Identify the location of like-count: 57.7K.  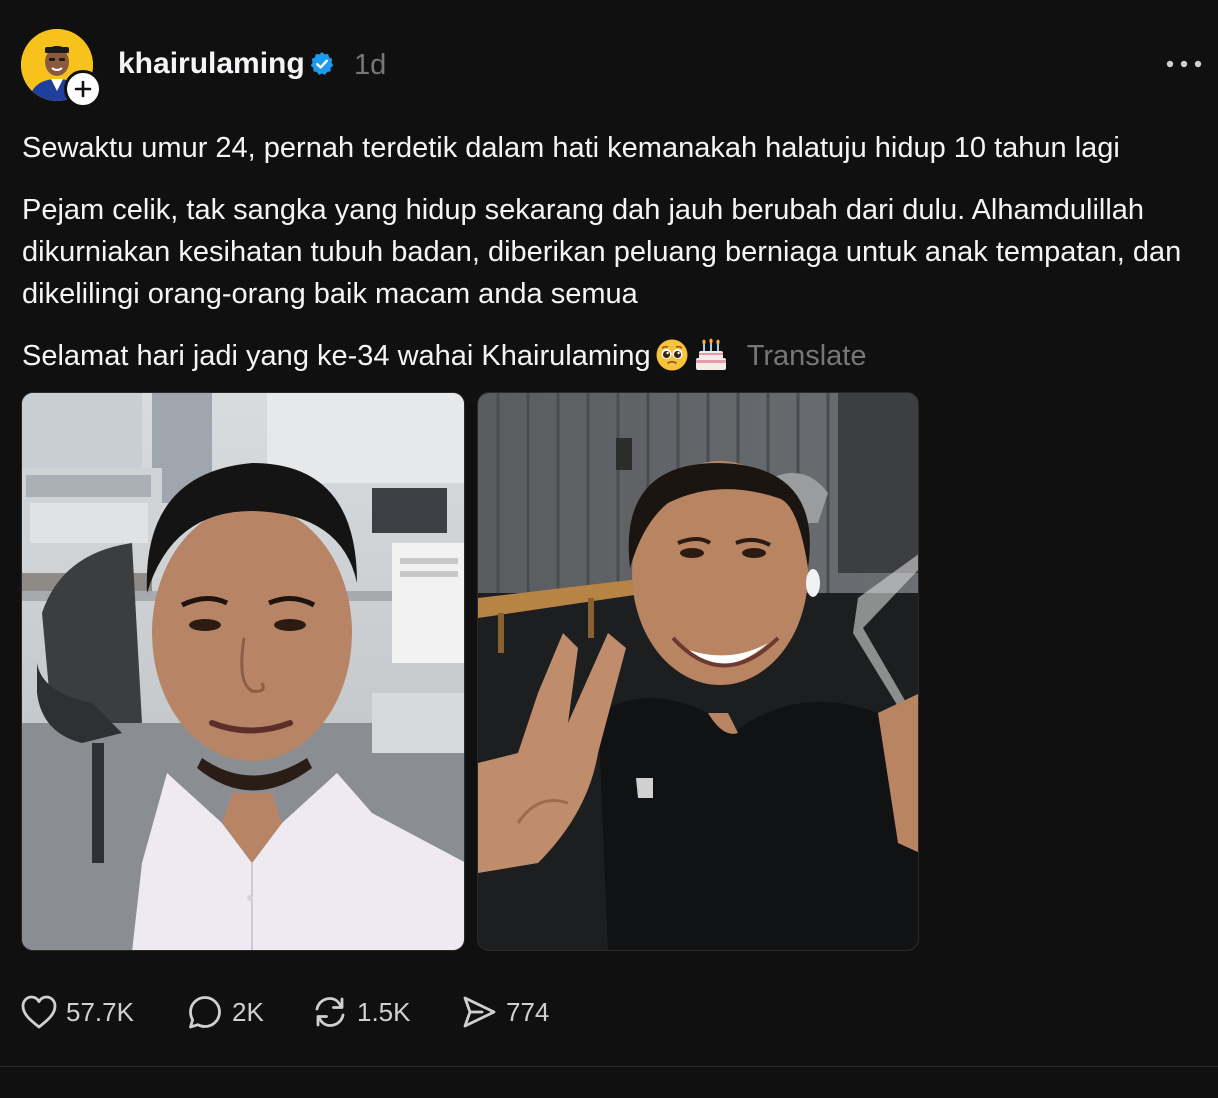
(100, 1012).